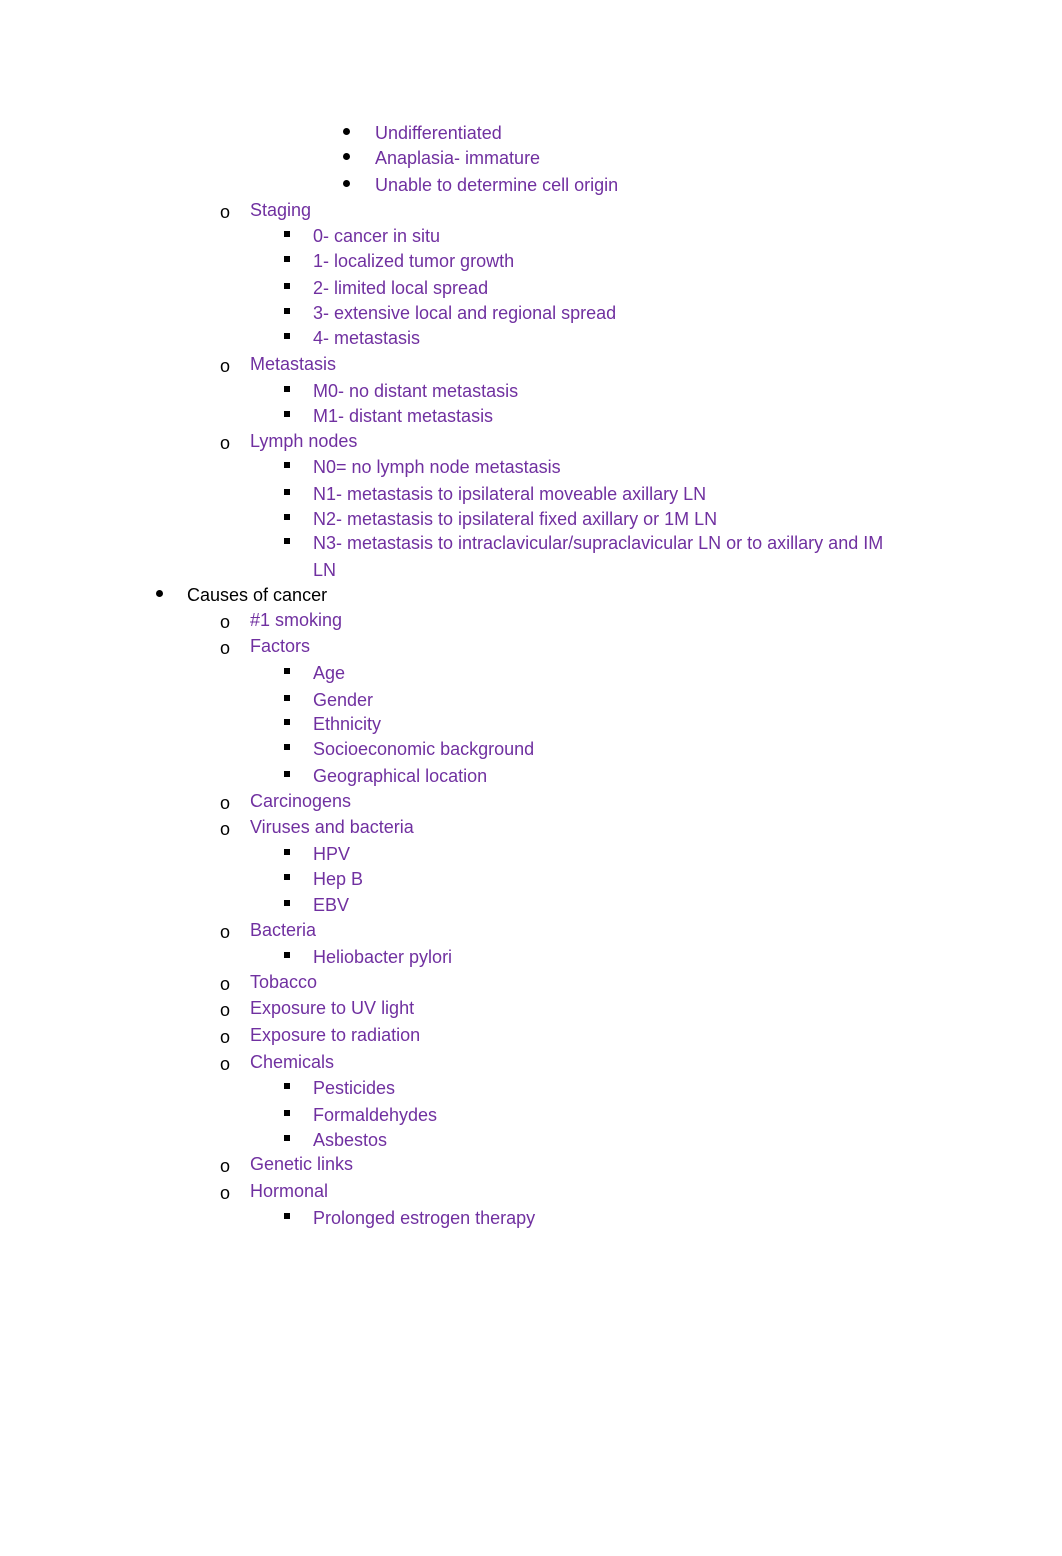 Image resolution: width=1062 pixels, height=1556 pixels. What do you see at coordinates (458, 158) in the screenshot?
I see `list-item: Anaplasia- immature` at bounding box center [458, 158].